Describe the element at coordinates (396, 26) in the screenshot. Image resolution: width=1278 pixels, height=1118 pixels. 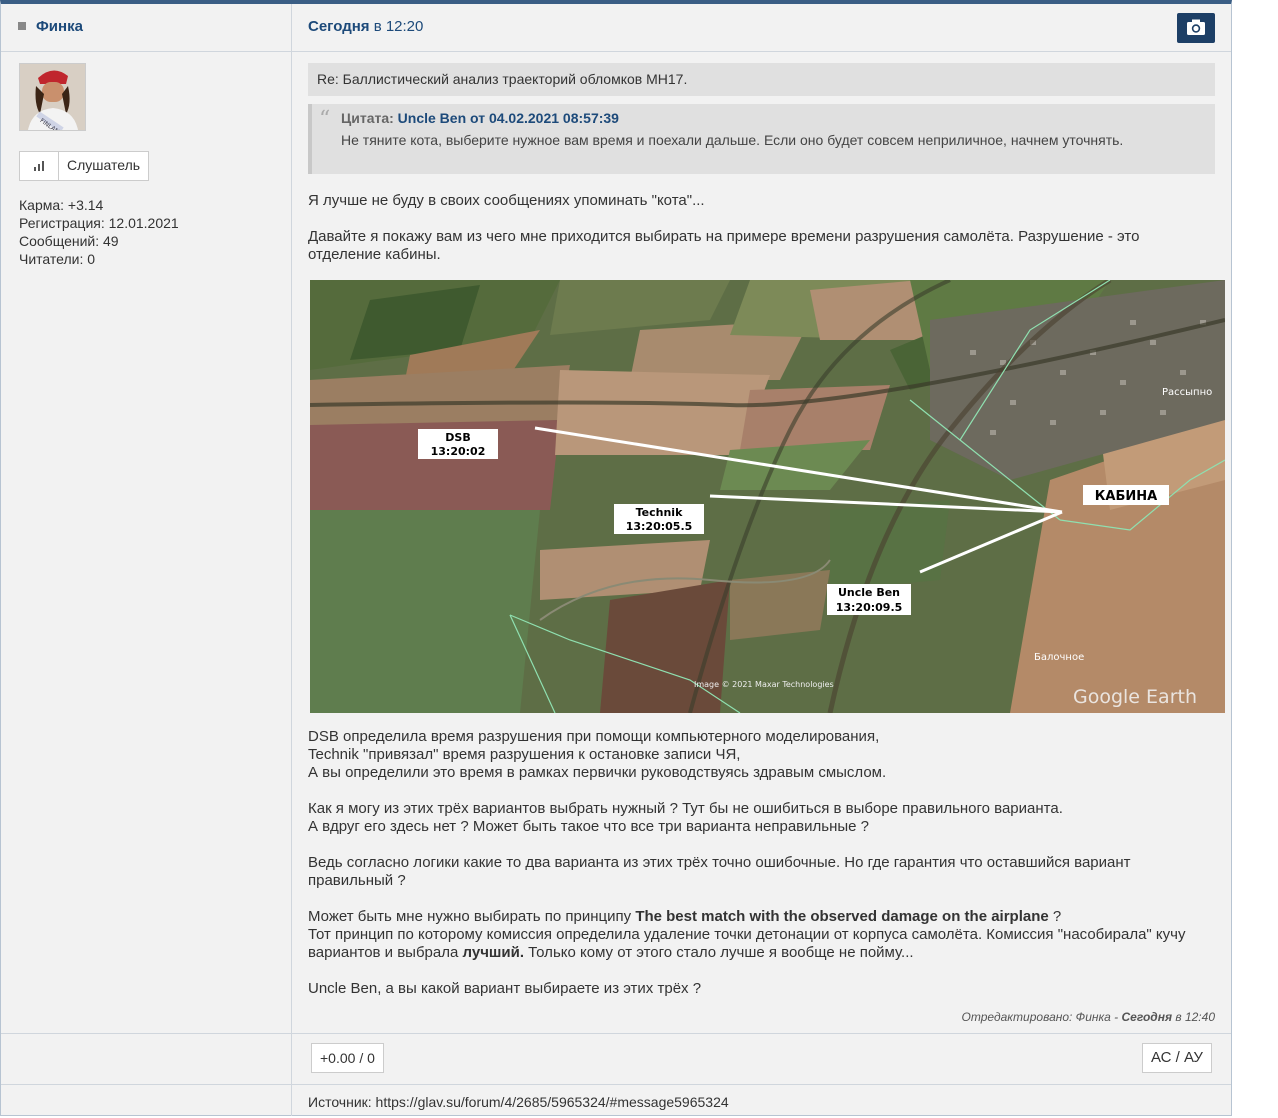
I see `date-time: в 12:20` at that location.